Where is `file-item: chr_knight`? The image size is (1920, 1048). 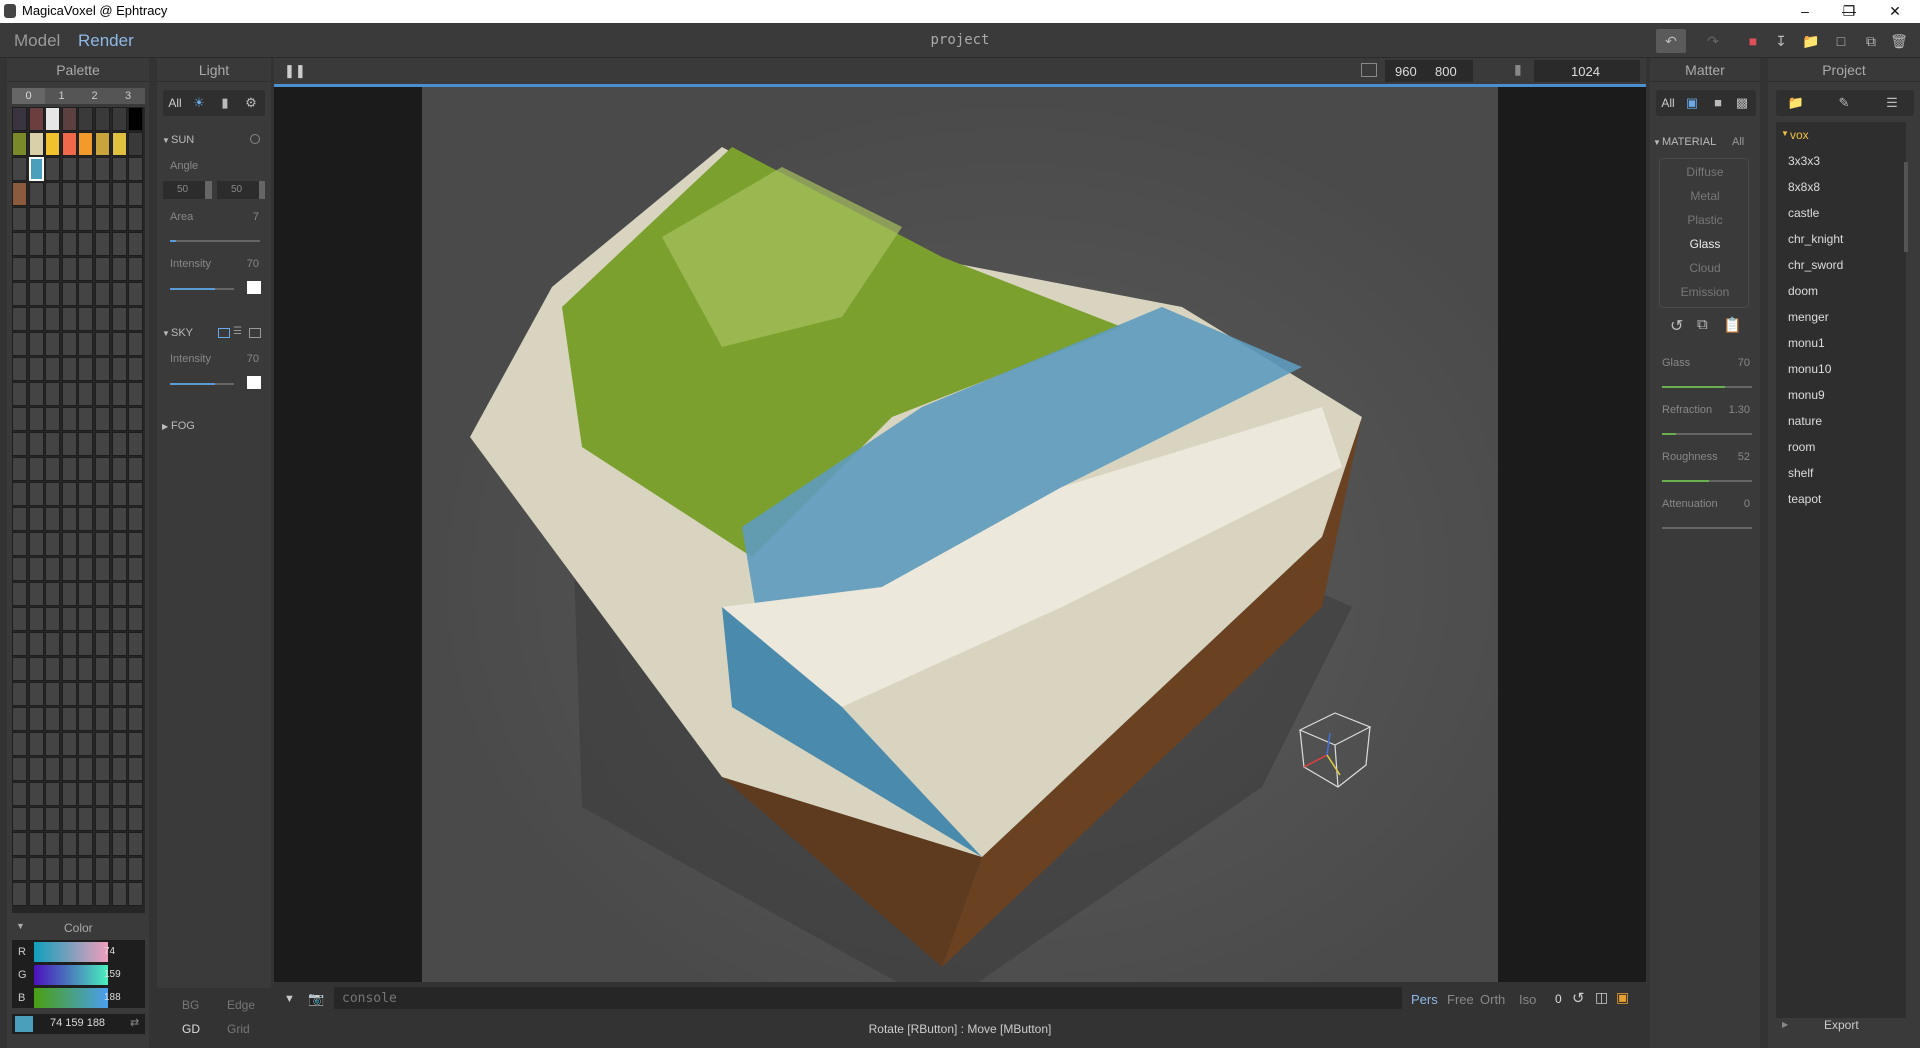 file-item: chr_knight is located at coordinates (1815, 239).